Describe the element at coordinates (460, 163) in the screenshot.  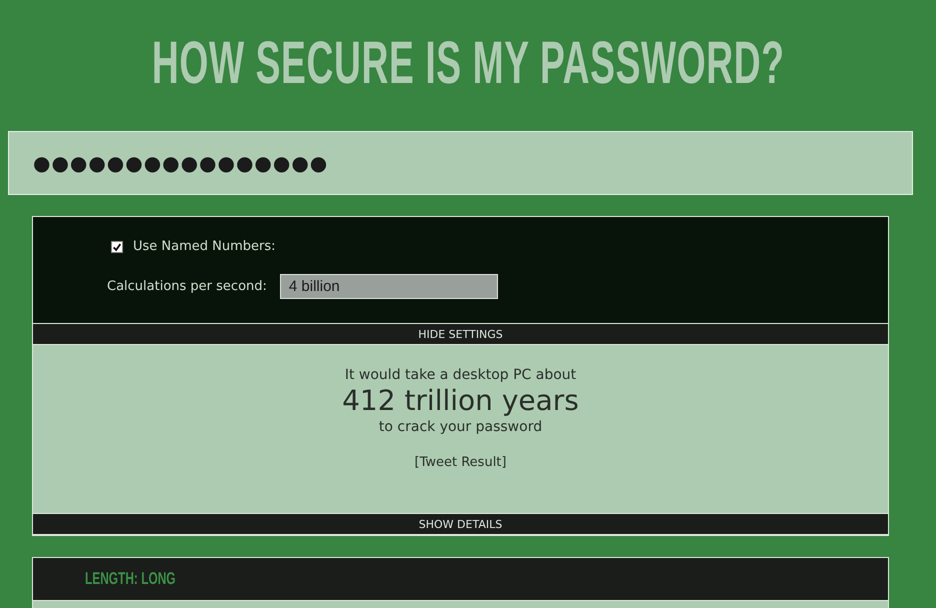
I see `password-field: ●●●●●●●●●●●●●●●●` at that location.